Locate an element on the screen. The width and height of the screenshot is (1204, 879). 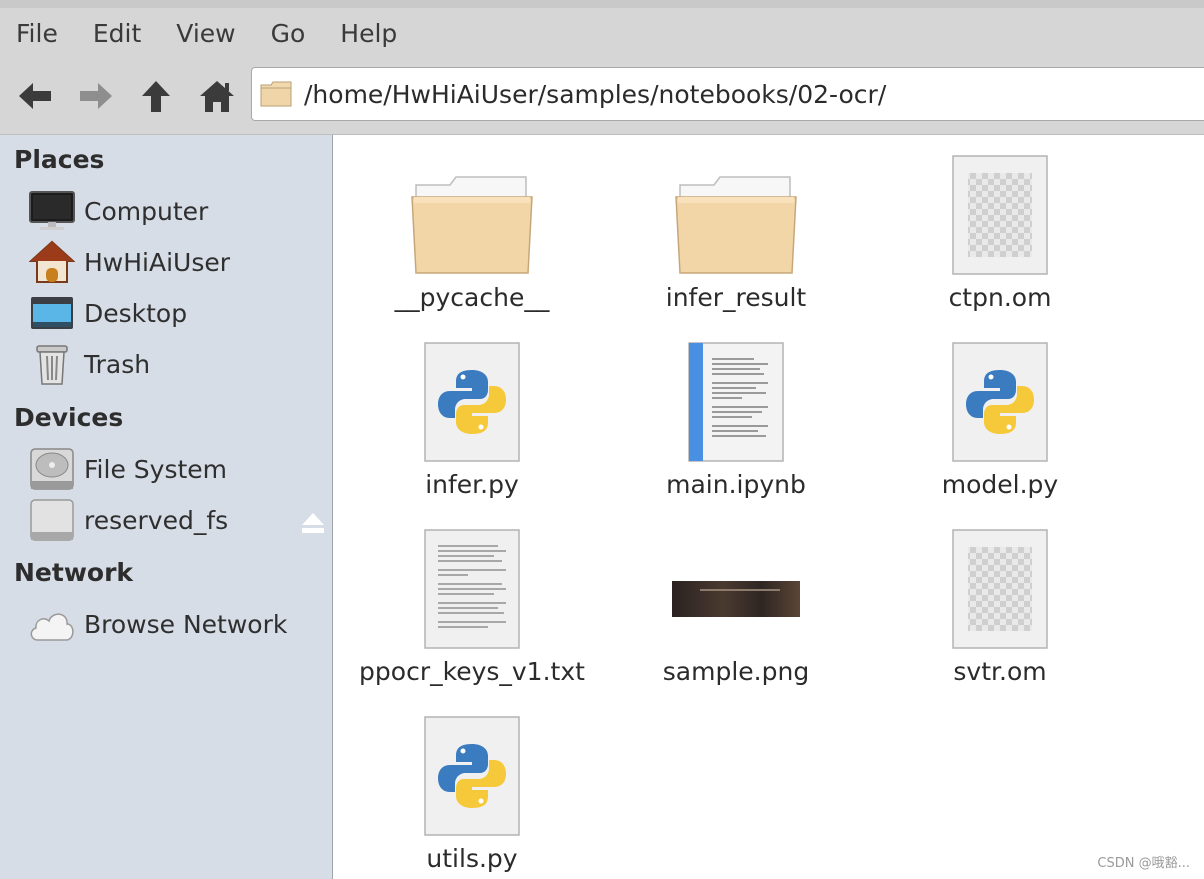
sidebar-item-browse-network: Browse Network is located at coordinates (178, 624).